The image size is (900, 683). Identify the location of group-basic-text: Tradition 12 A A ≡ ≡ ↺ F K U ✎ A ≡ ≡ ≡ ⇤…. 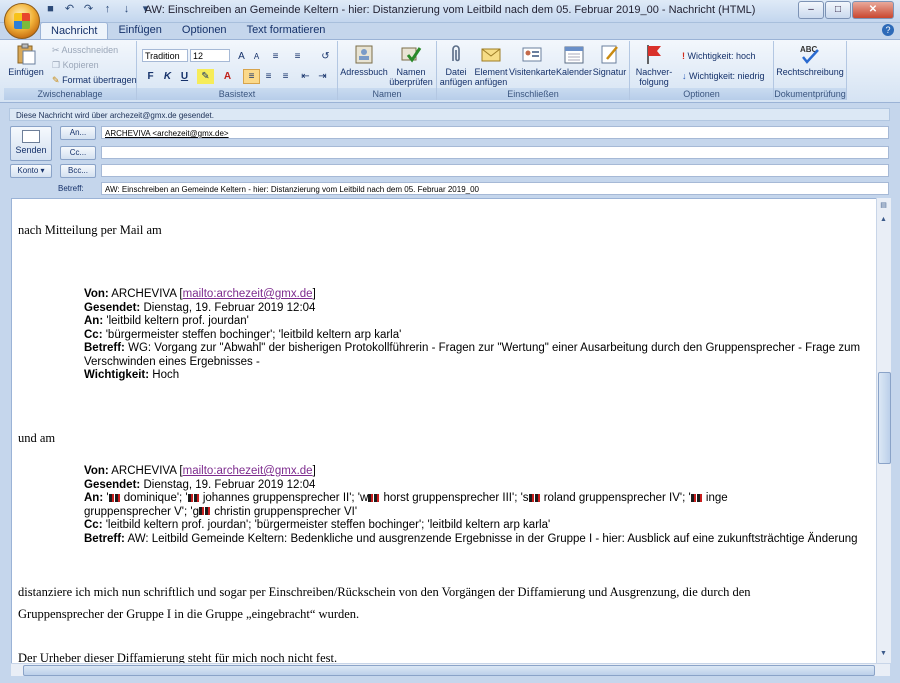
(237, 70).